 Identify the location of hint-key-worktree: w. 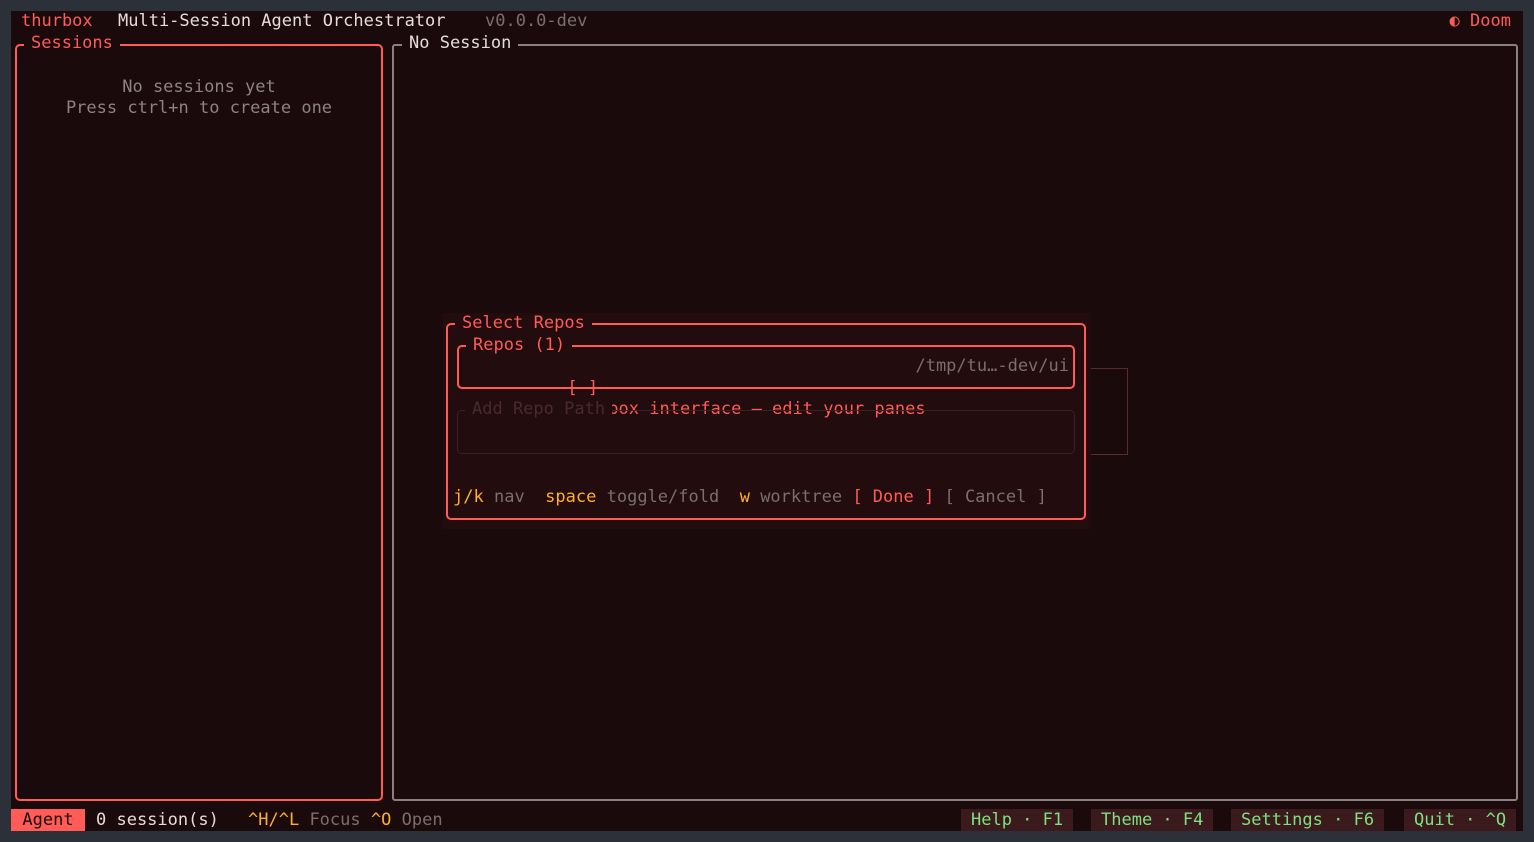
(744, 497).